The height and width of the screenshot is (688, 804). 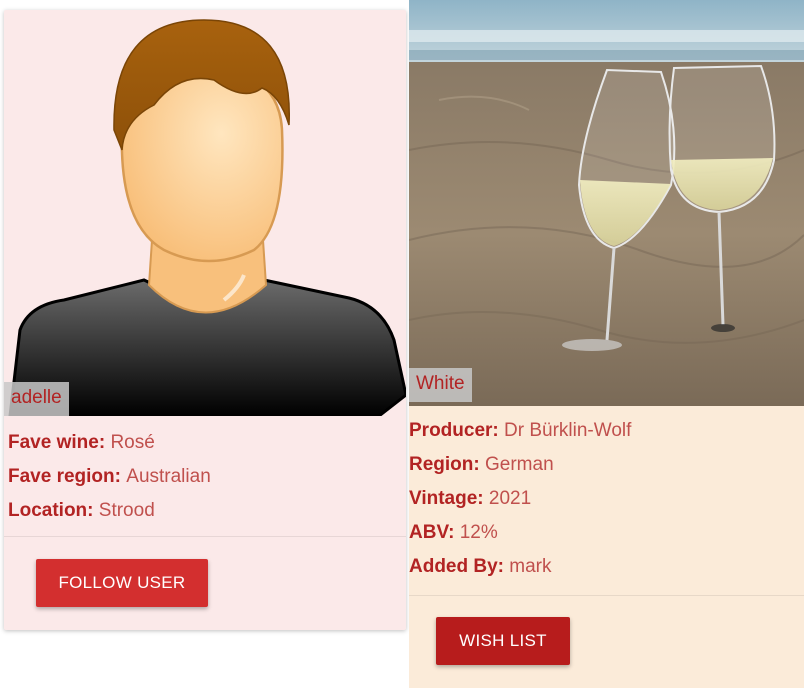 What do you see at coordinates (64, 476) in the screenshot?
I see `fave-region-label: Fave region:` at bounding box center [64, 476].